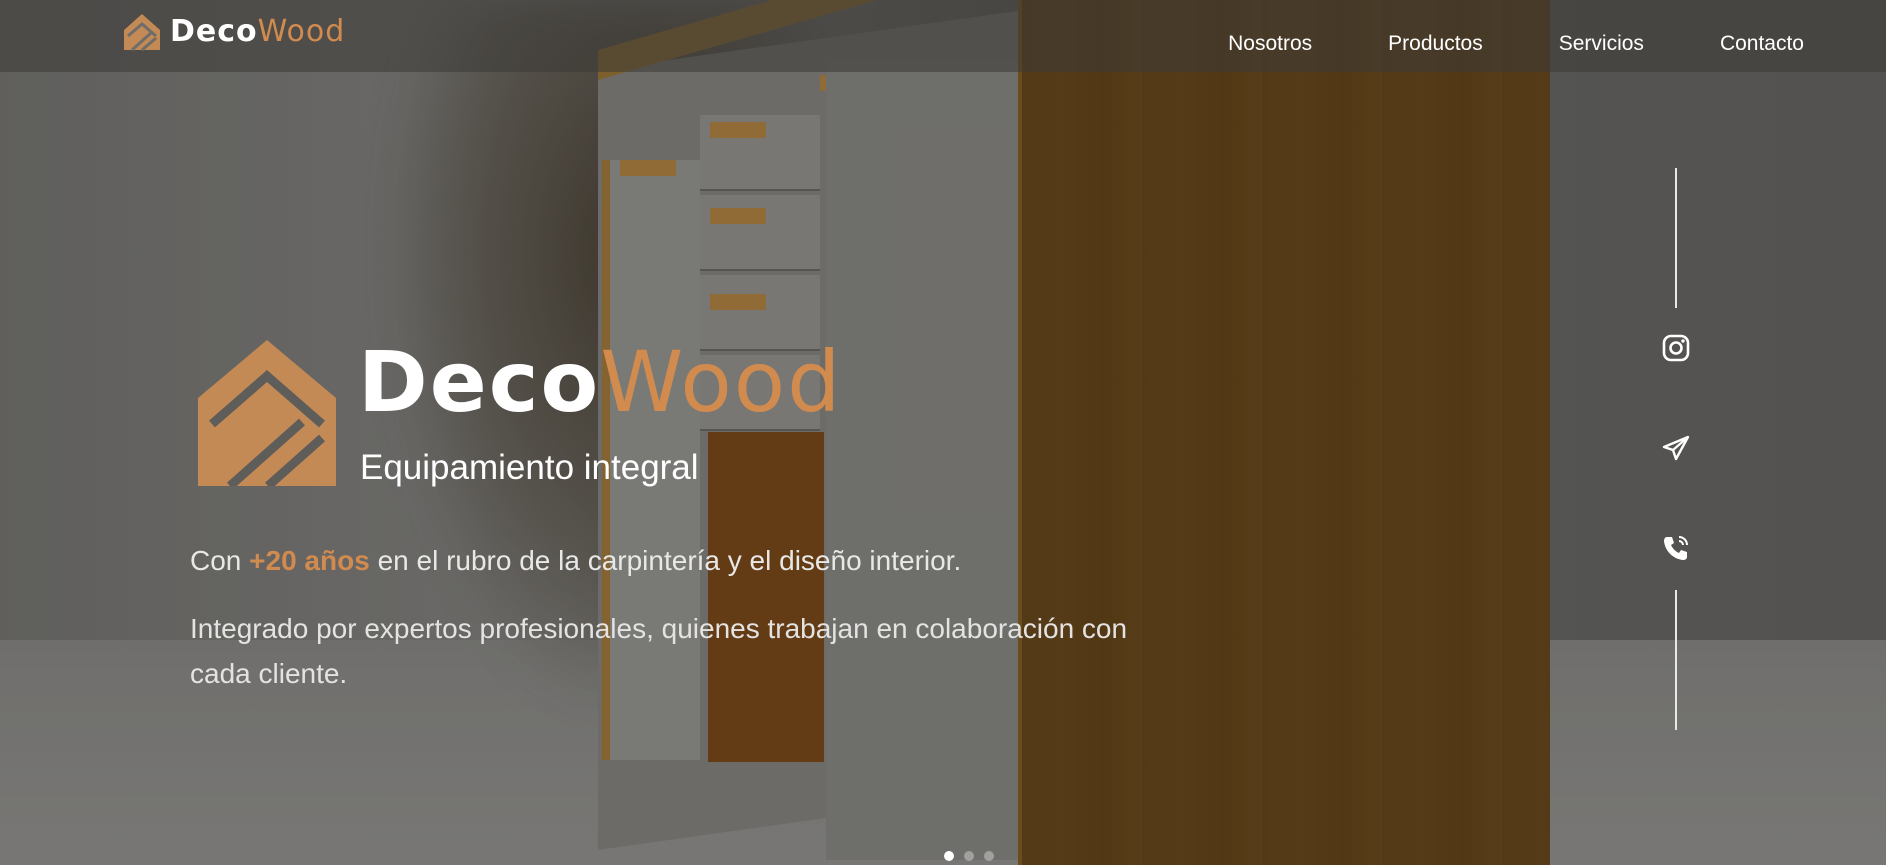 The image size is (1886, 865). Describe the element at coordinates (267, 413) in the screenshot. I see `house-logo-large-icon` at that location.